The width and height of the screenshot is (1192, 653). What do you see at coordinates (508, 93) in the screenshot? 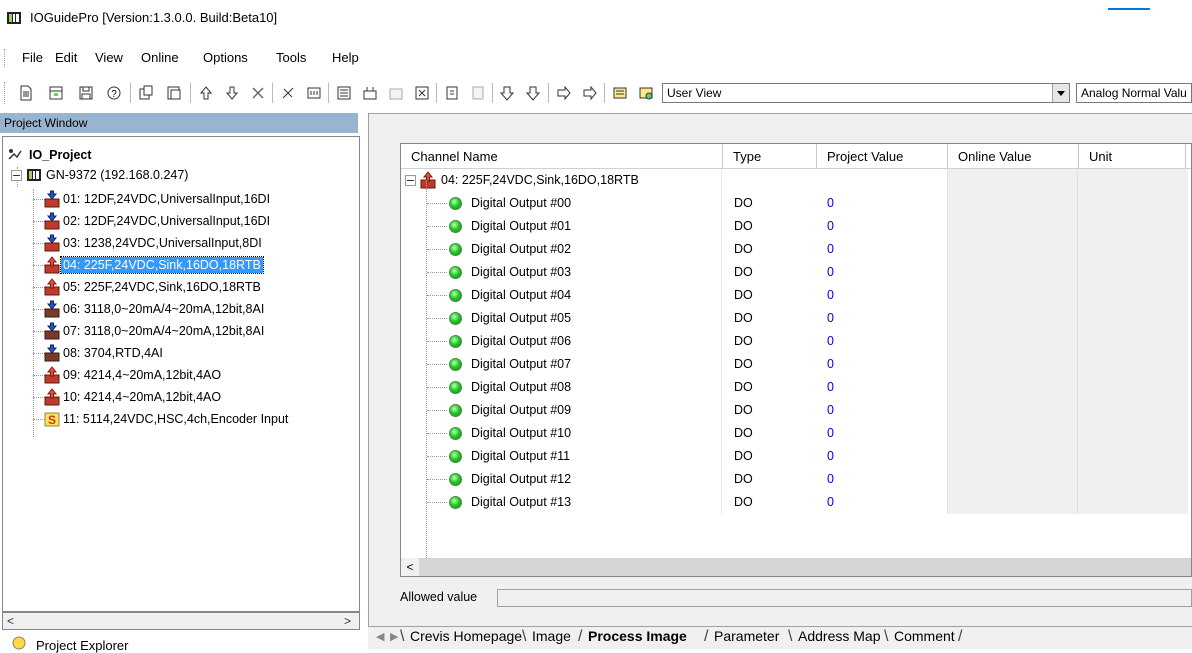
I see `write-icon` at bounding box center [508, 93].